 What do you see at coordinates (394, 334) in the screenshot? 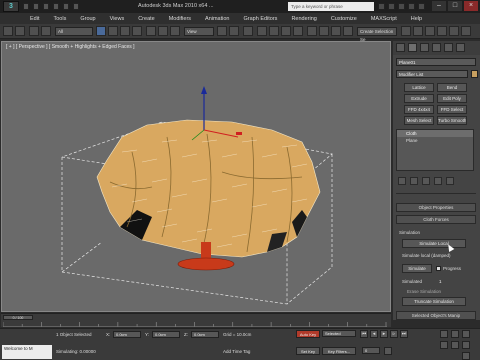
I see `next-frame-icon: ▹` at bounding box center [394, 334].